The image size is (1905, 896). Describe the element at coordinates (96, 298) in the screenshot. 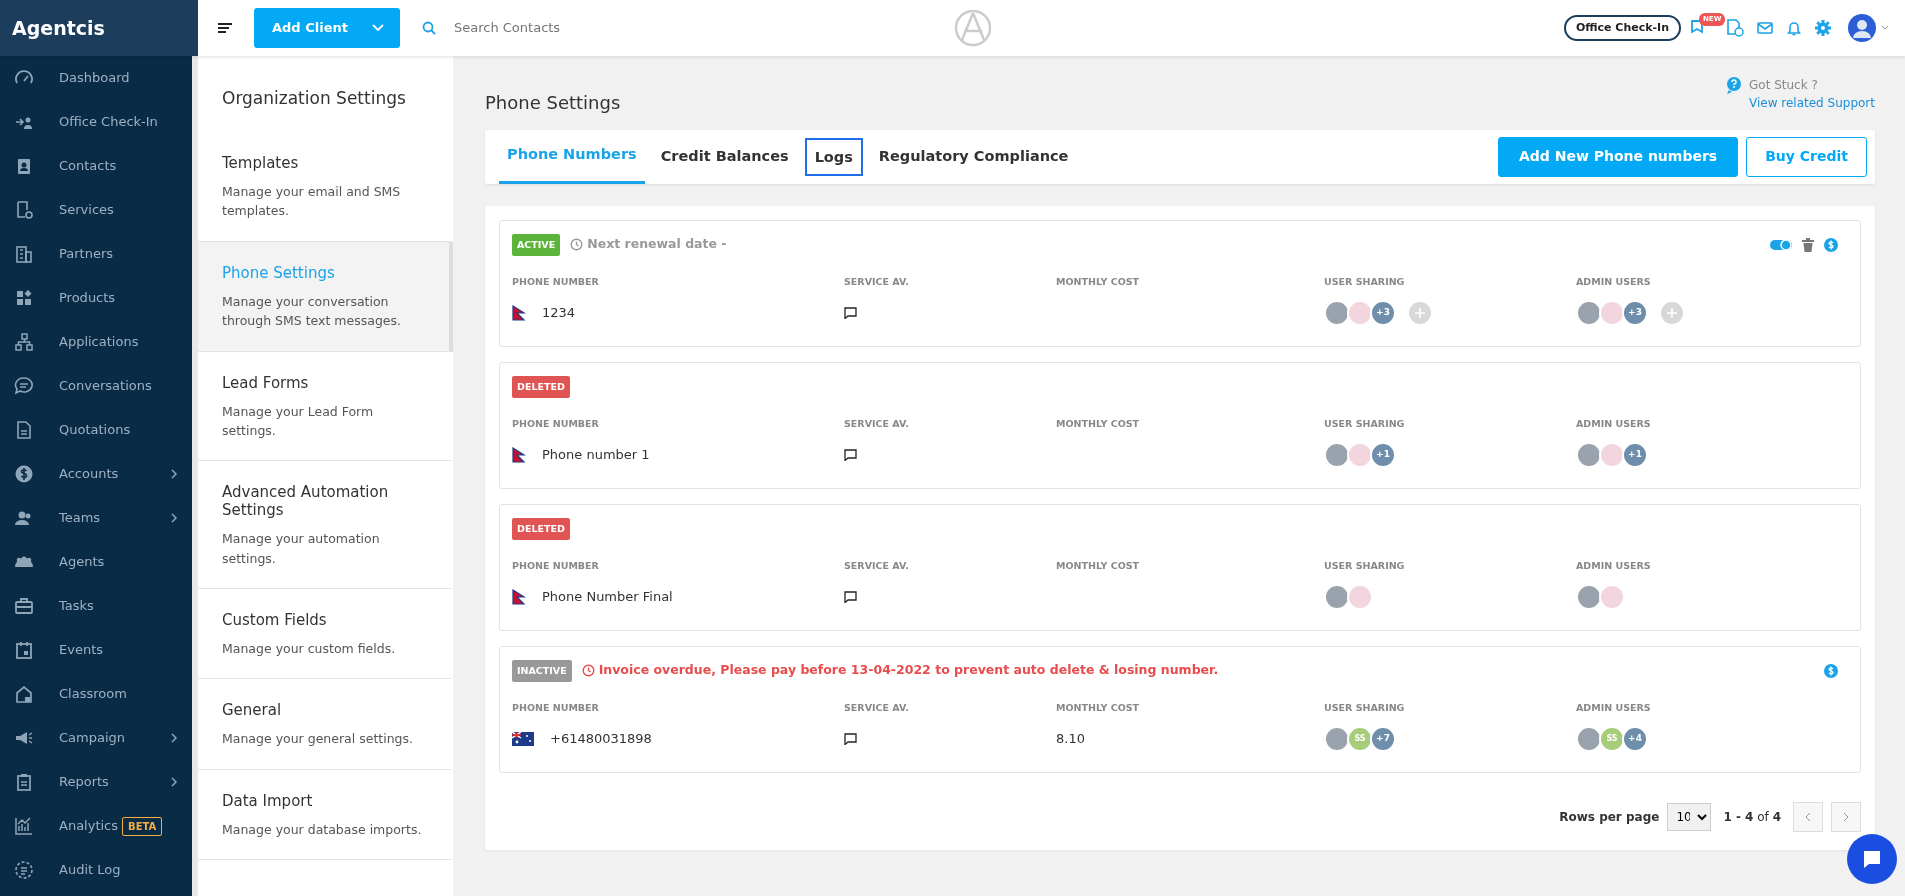

I see `sidebar-item: Products` at that location.